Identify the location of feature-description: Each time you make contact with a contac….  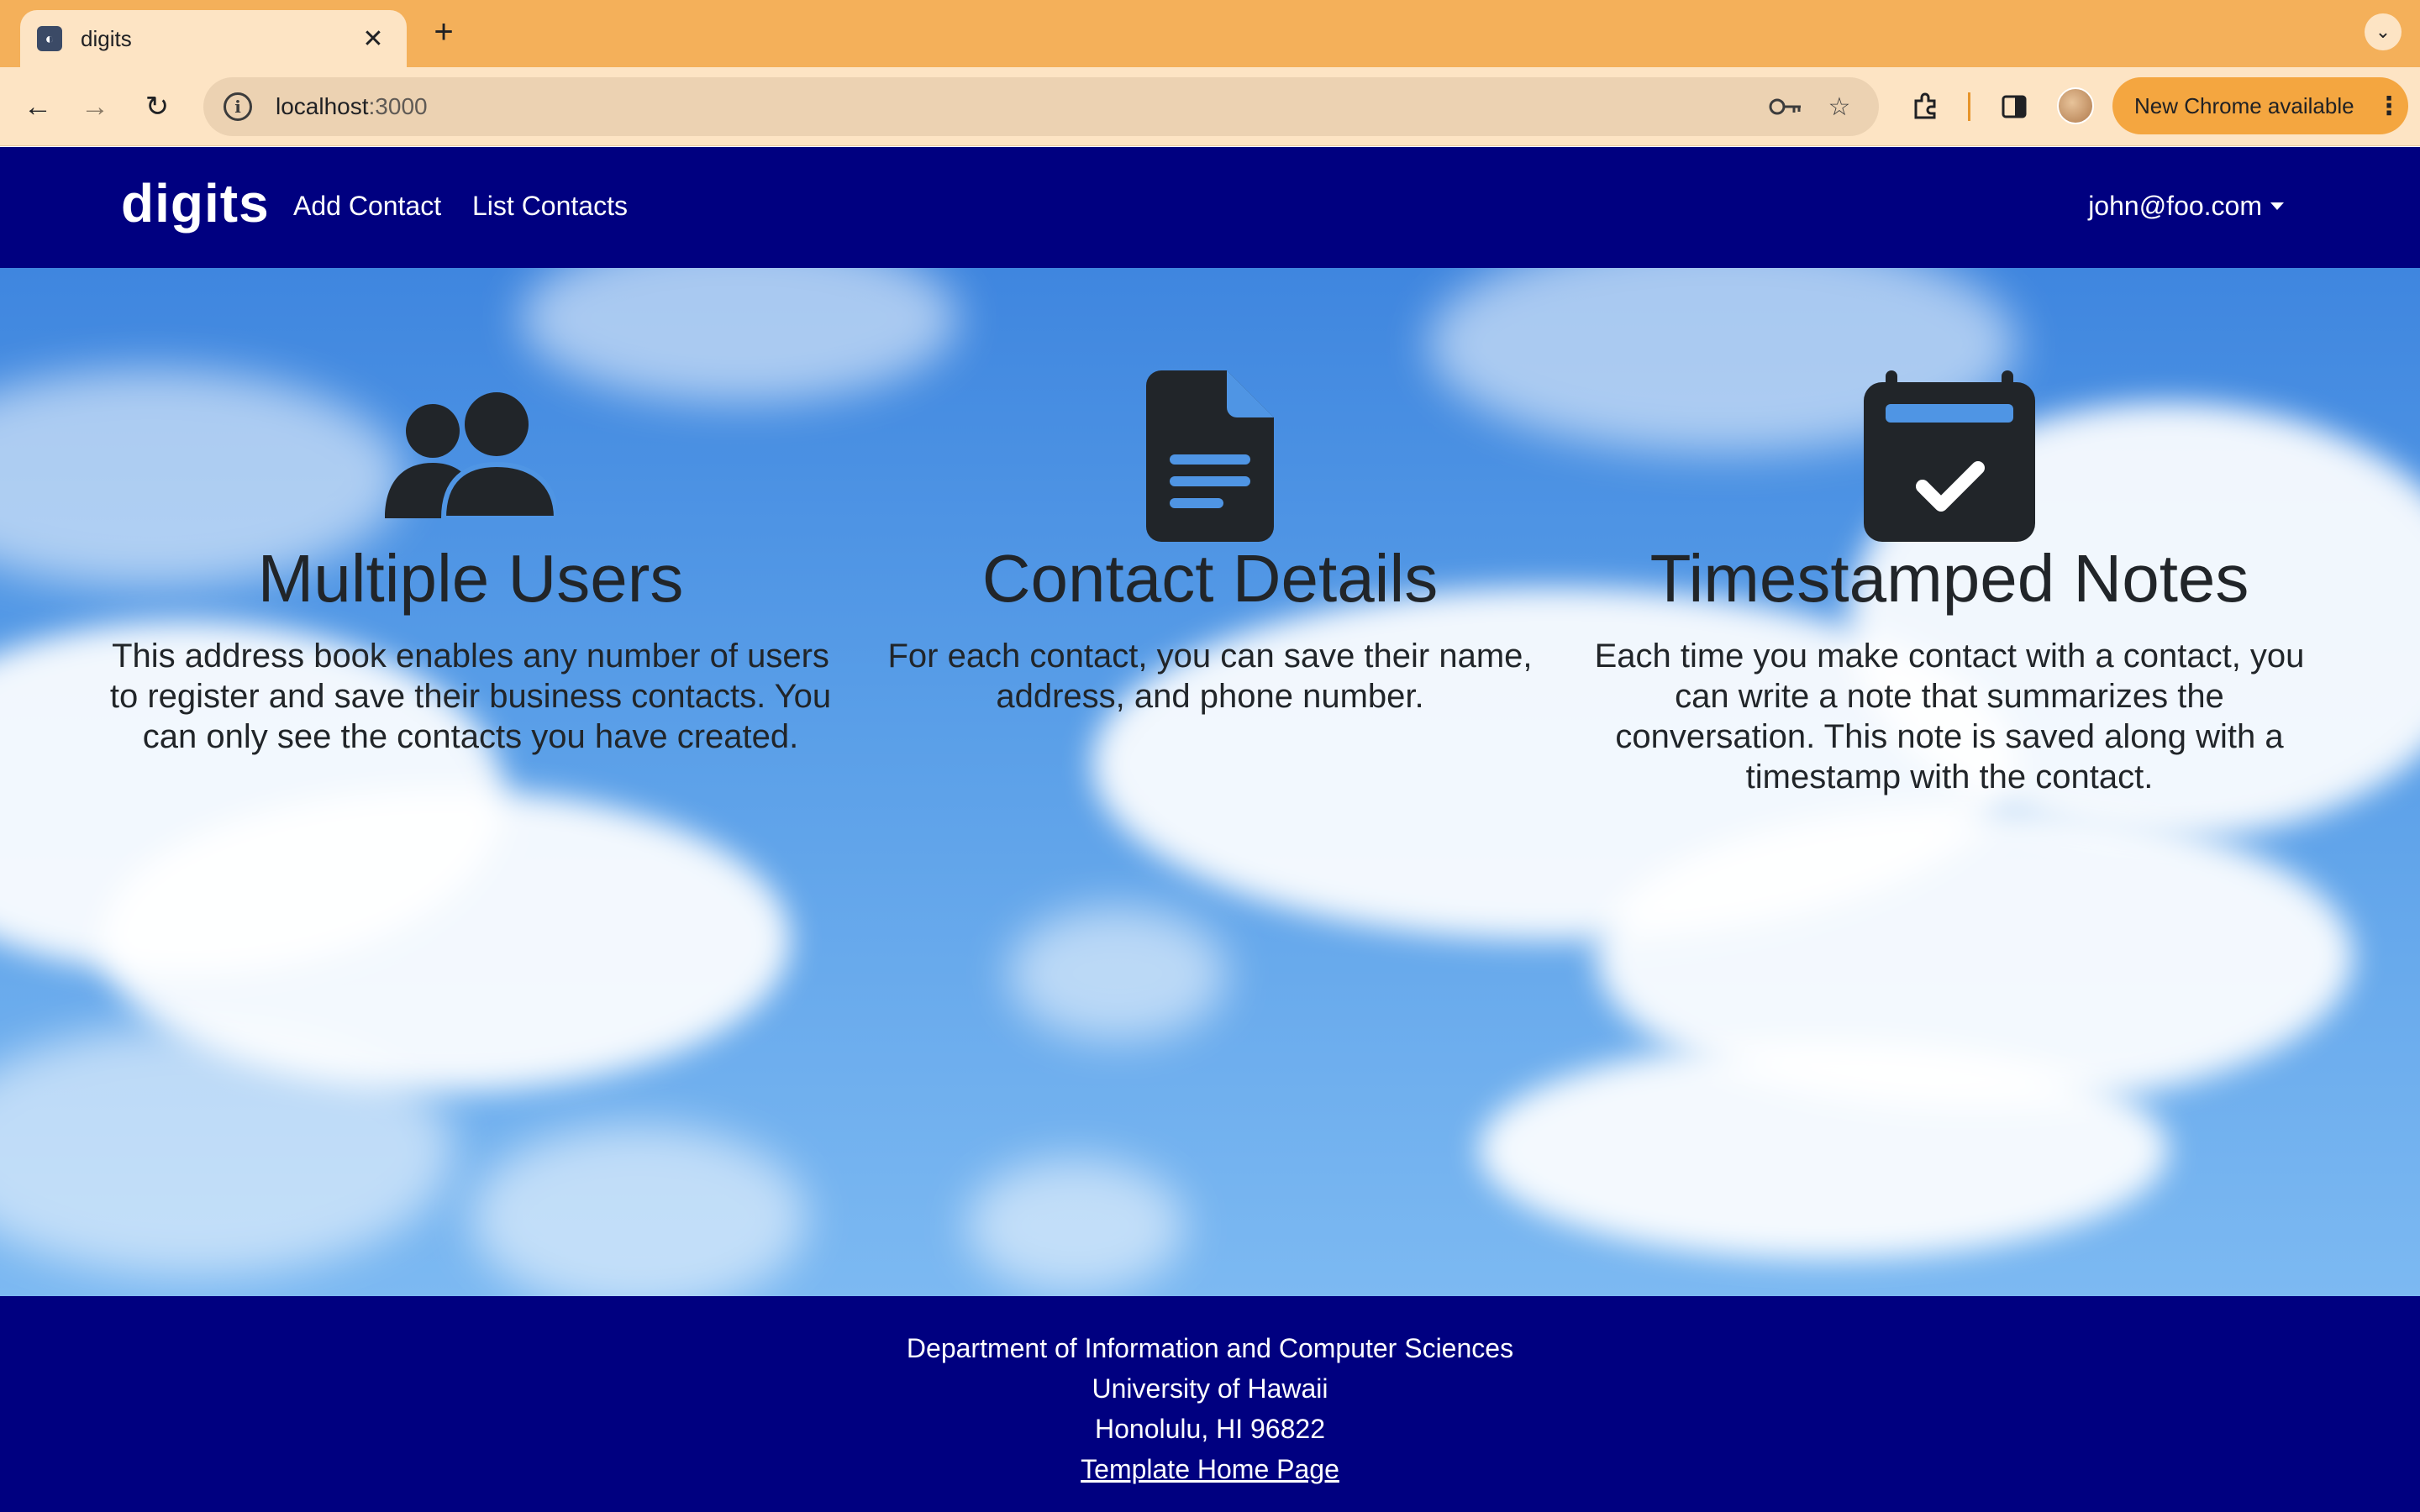
(1949, 716).